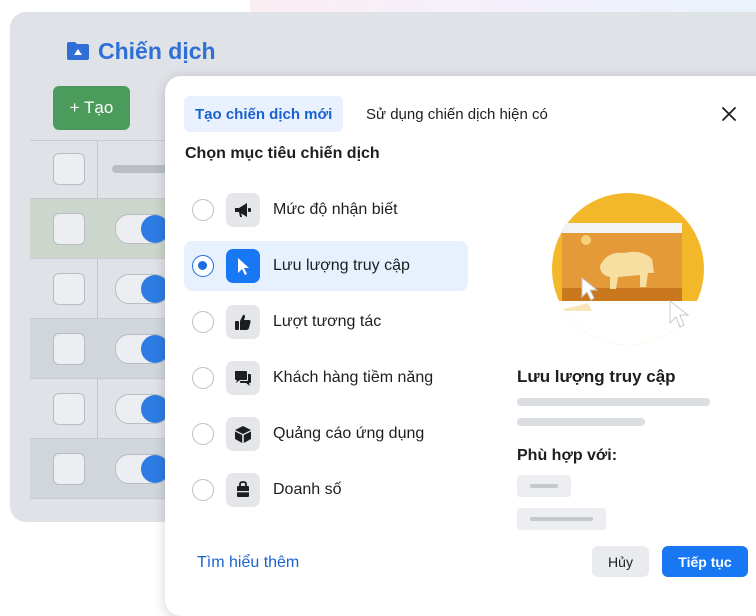  I want to click on objective-radio-selected, so click(203, 266).